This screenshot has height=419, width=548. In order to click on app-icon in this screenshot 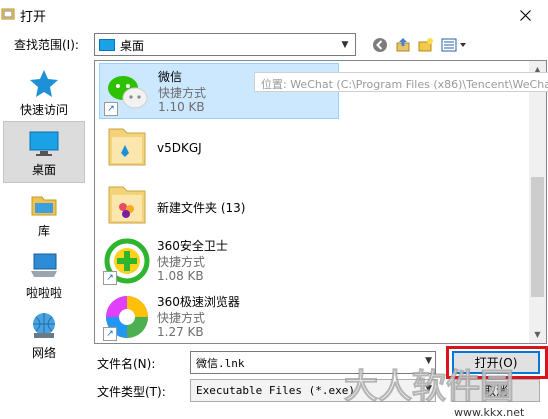, I will do `click(8, 14)`.